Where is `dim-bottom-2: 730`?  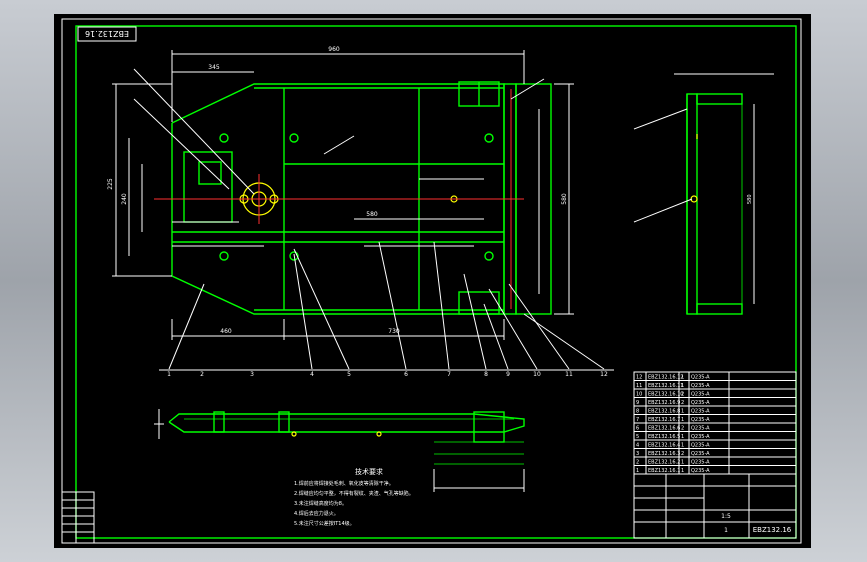 dim-bottom-2: 730 is located at coordinates (394, 331).